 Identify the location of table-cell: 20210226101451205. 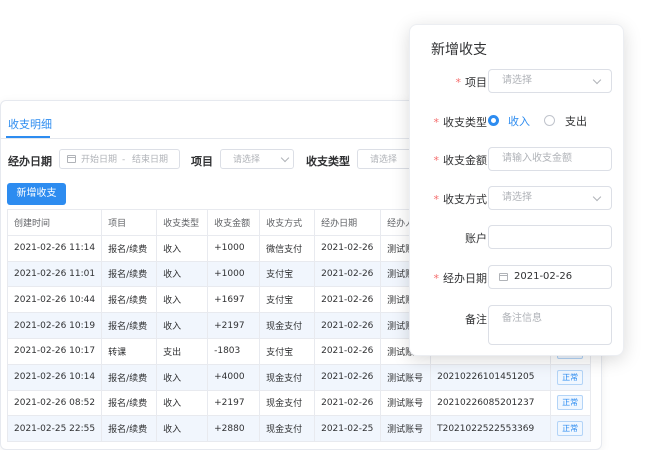
(491, 377).